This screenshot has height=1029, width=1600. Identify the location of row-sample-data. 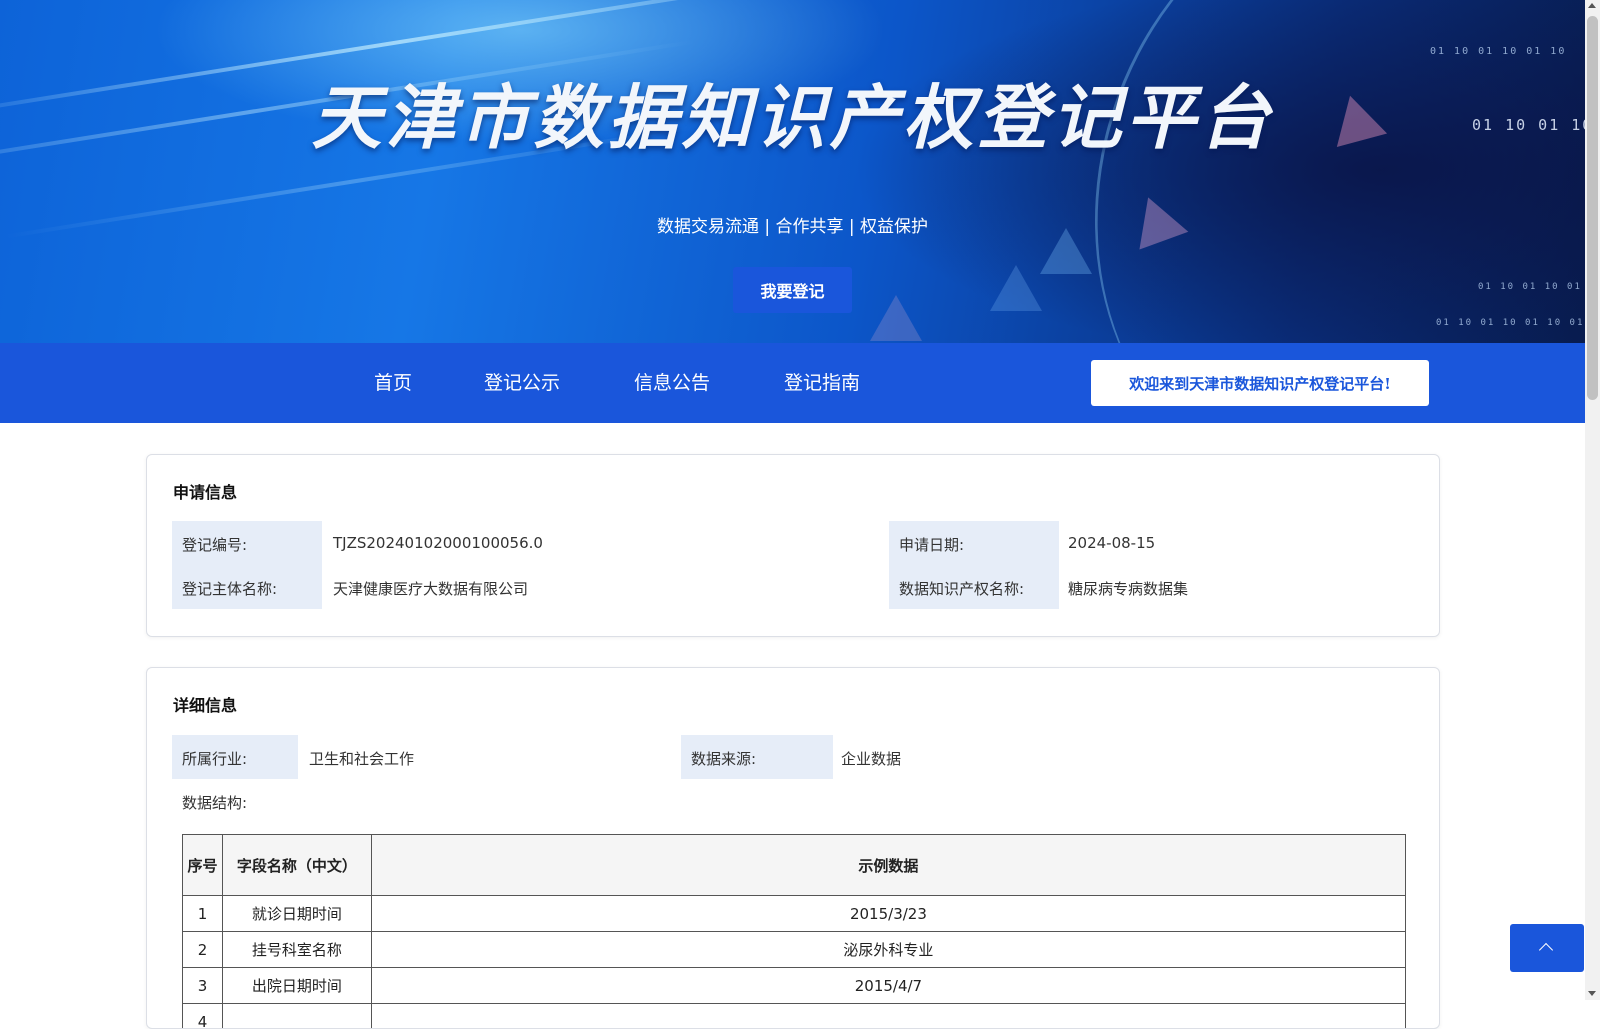
(888, 1016).